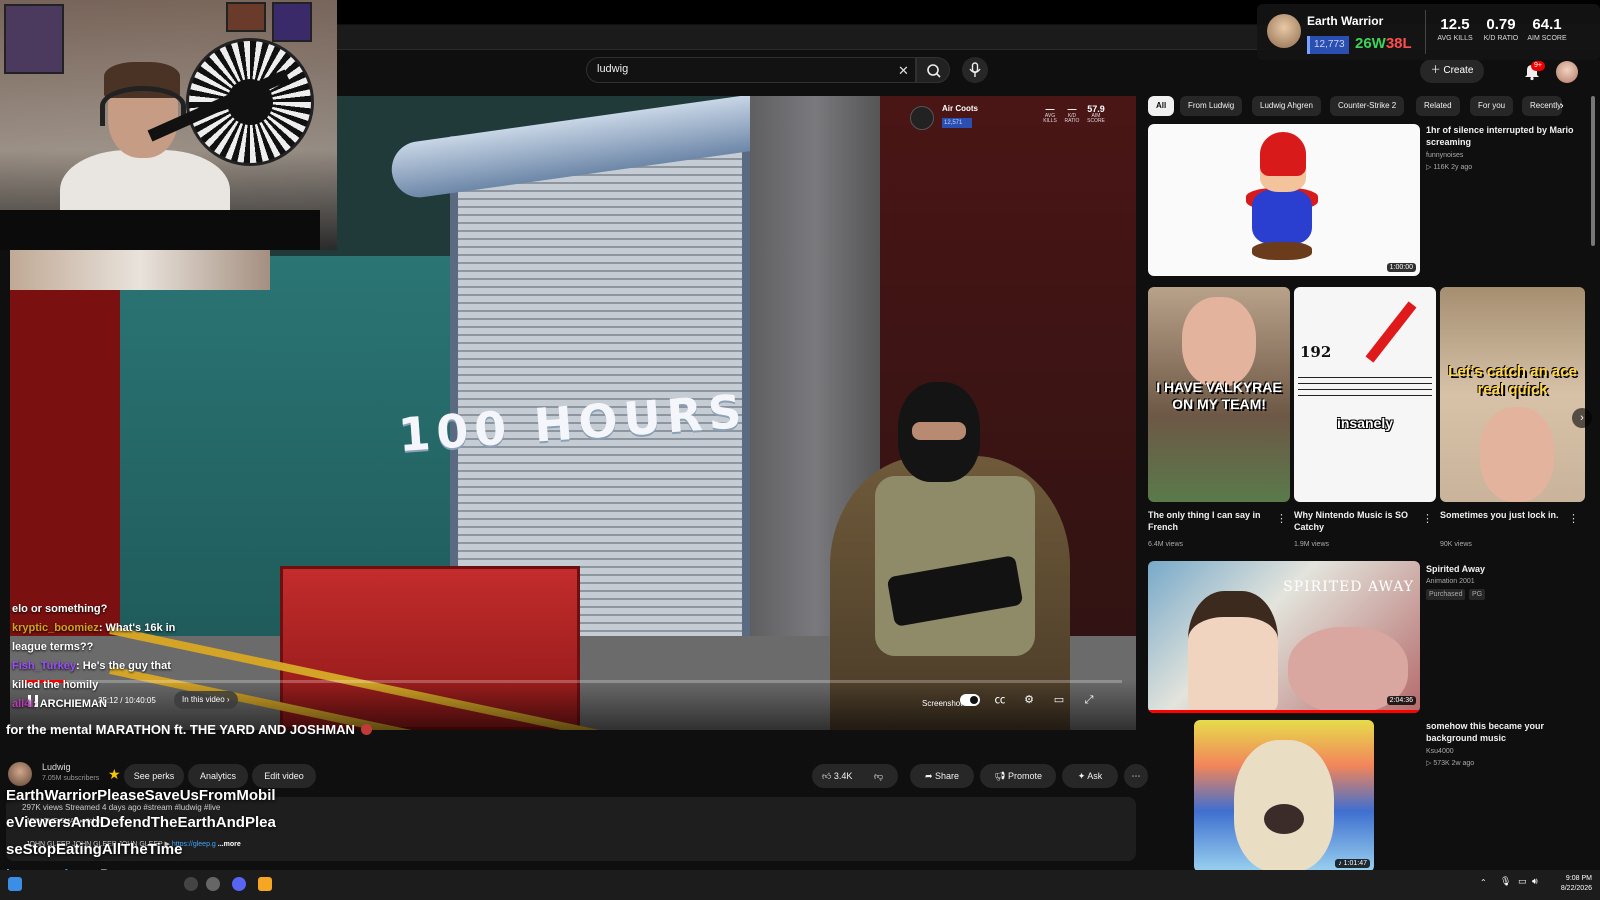  I want to click on filter-chip: Related, so click(1438, 106).